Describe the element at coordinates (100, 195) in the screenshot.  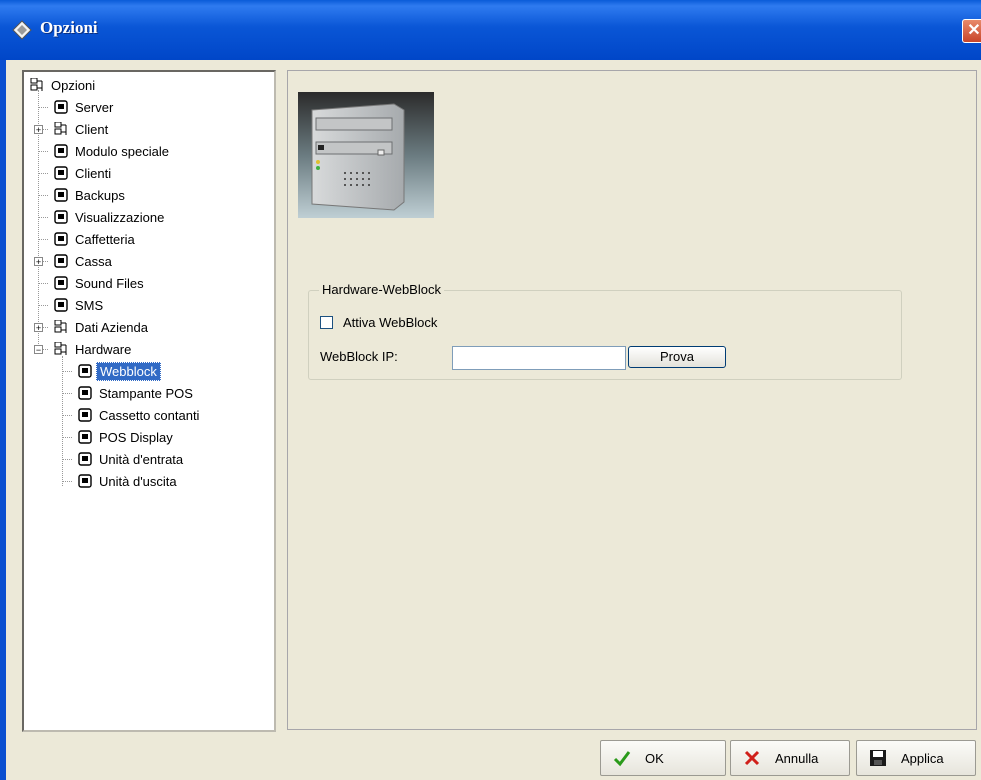
I see `tree-item-label: Backups` at that location.